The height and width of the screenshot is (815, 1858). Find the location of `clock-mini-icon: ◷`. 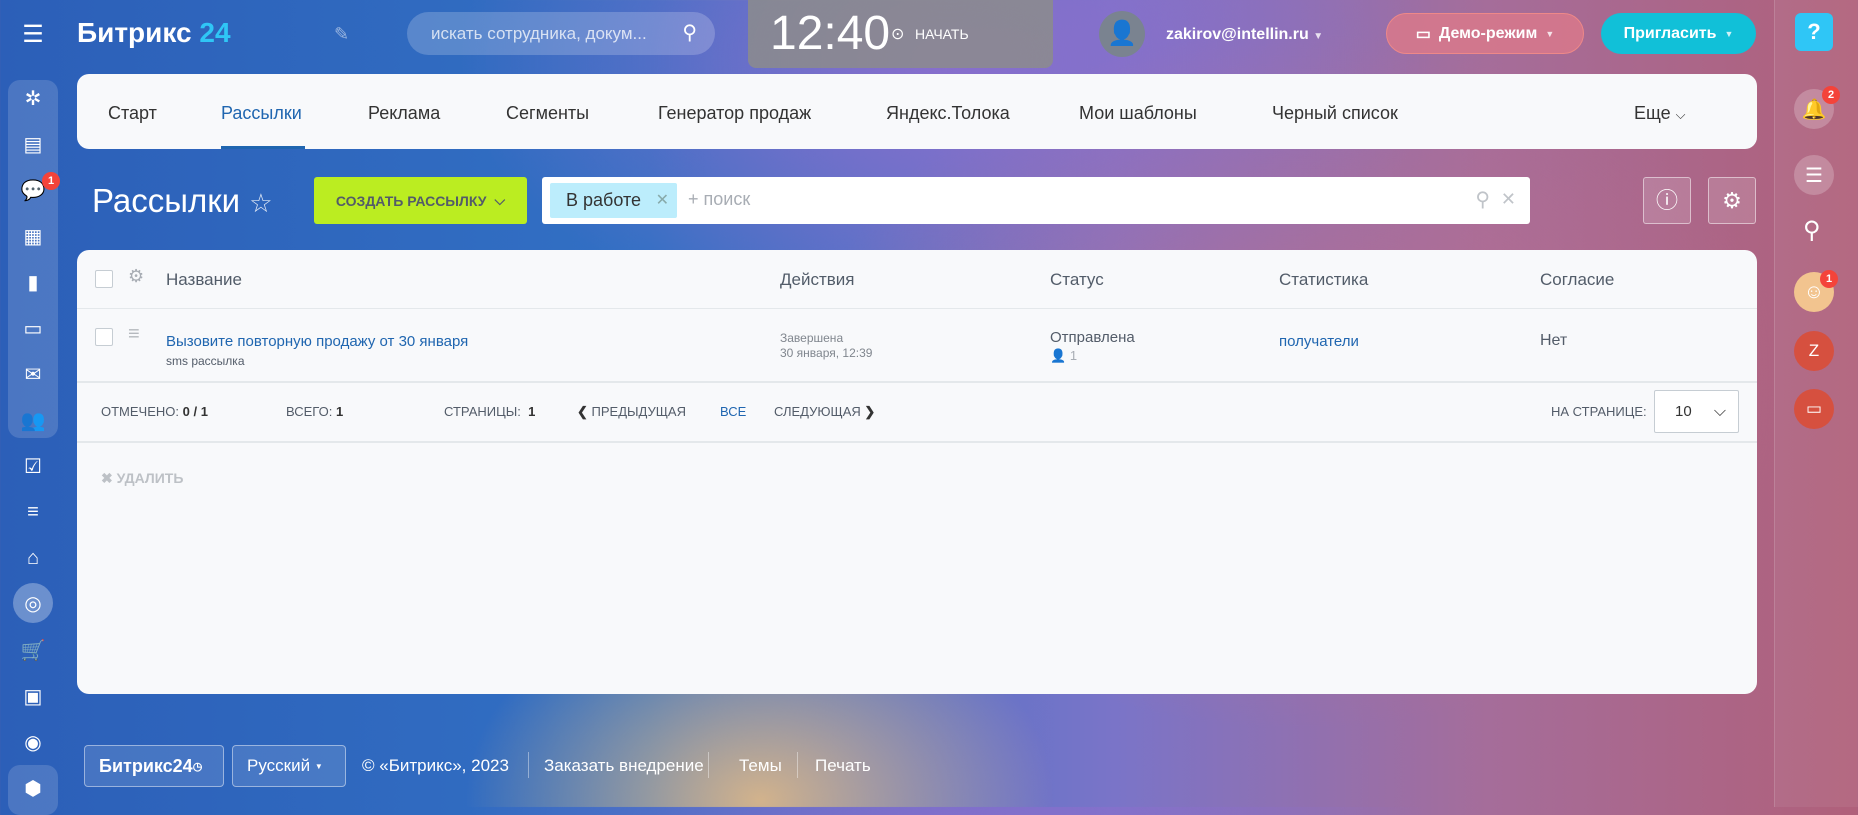

clock-mini-icon: ◷ is located at coordinates (197, 766).